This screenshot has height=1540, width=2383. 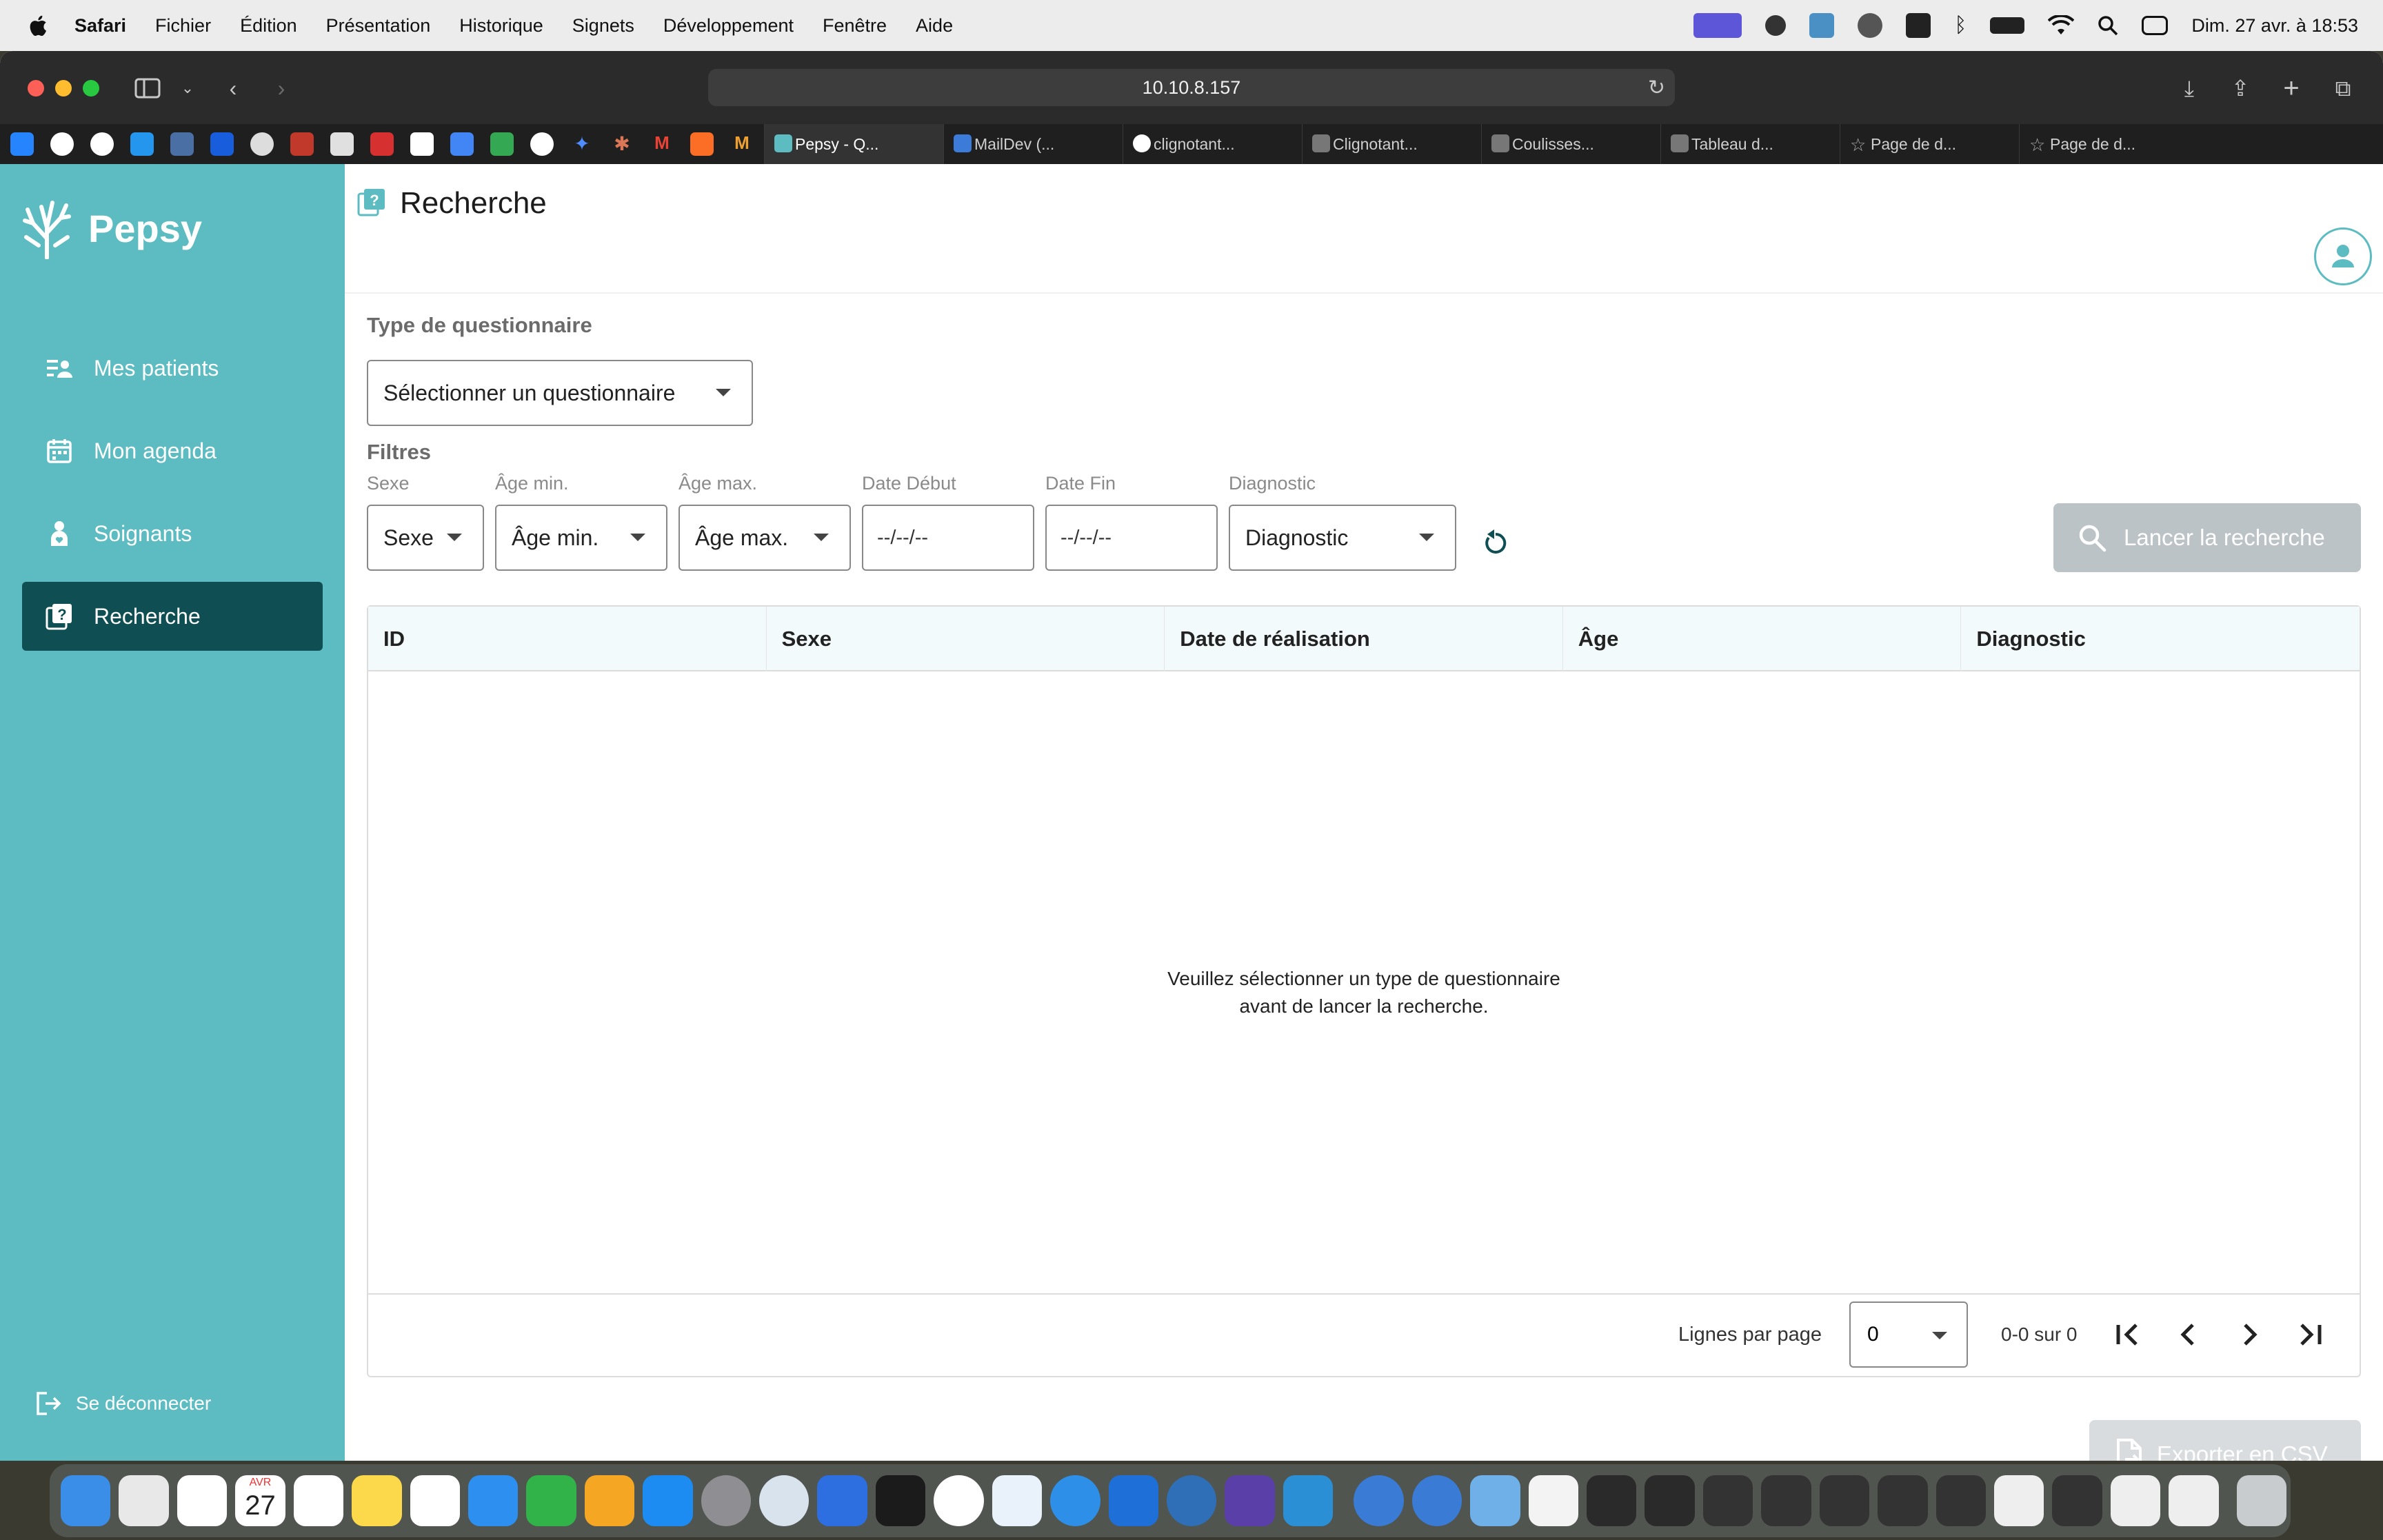 What do you see at coordinates (147, 88) in the screenshot?
I see `sidebar-toggle-icon` at bounding box center [147, 88].